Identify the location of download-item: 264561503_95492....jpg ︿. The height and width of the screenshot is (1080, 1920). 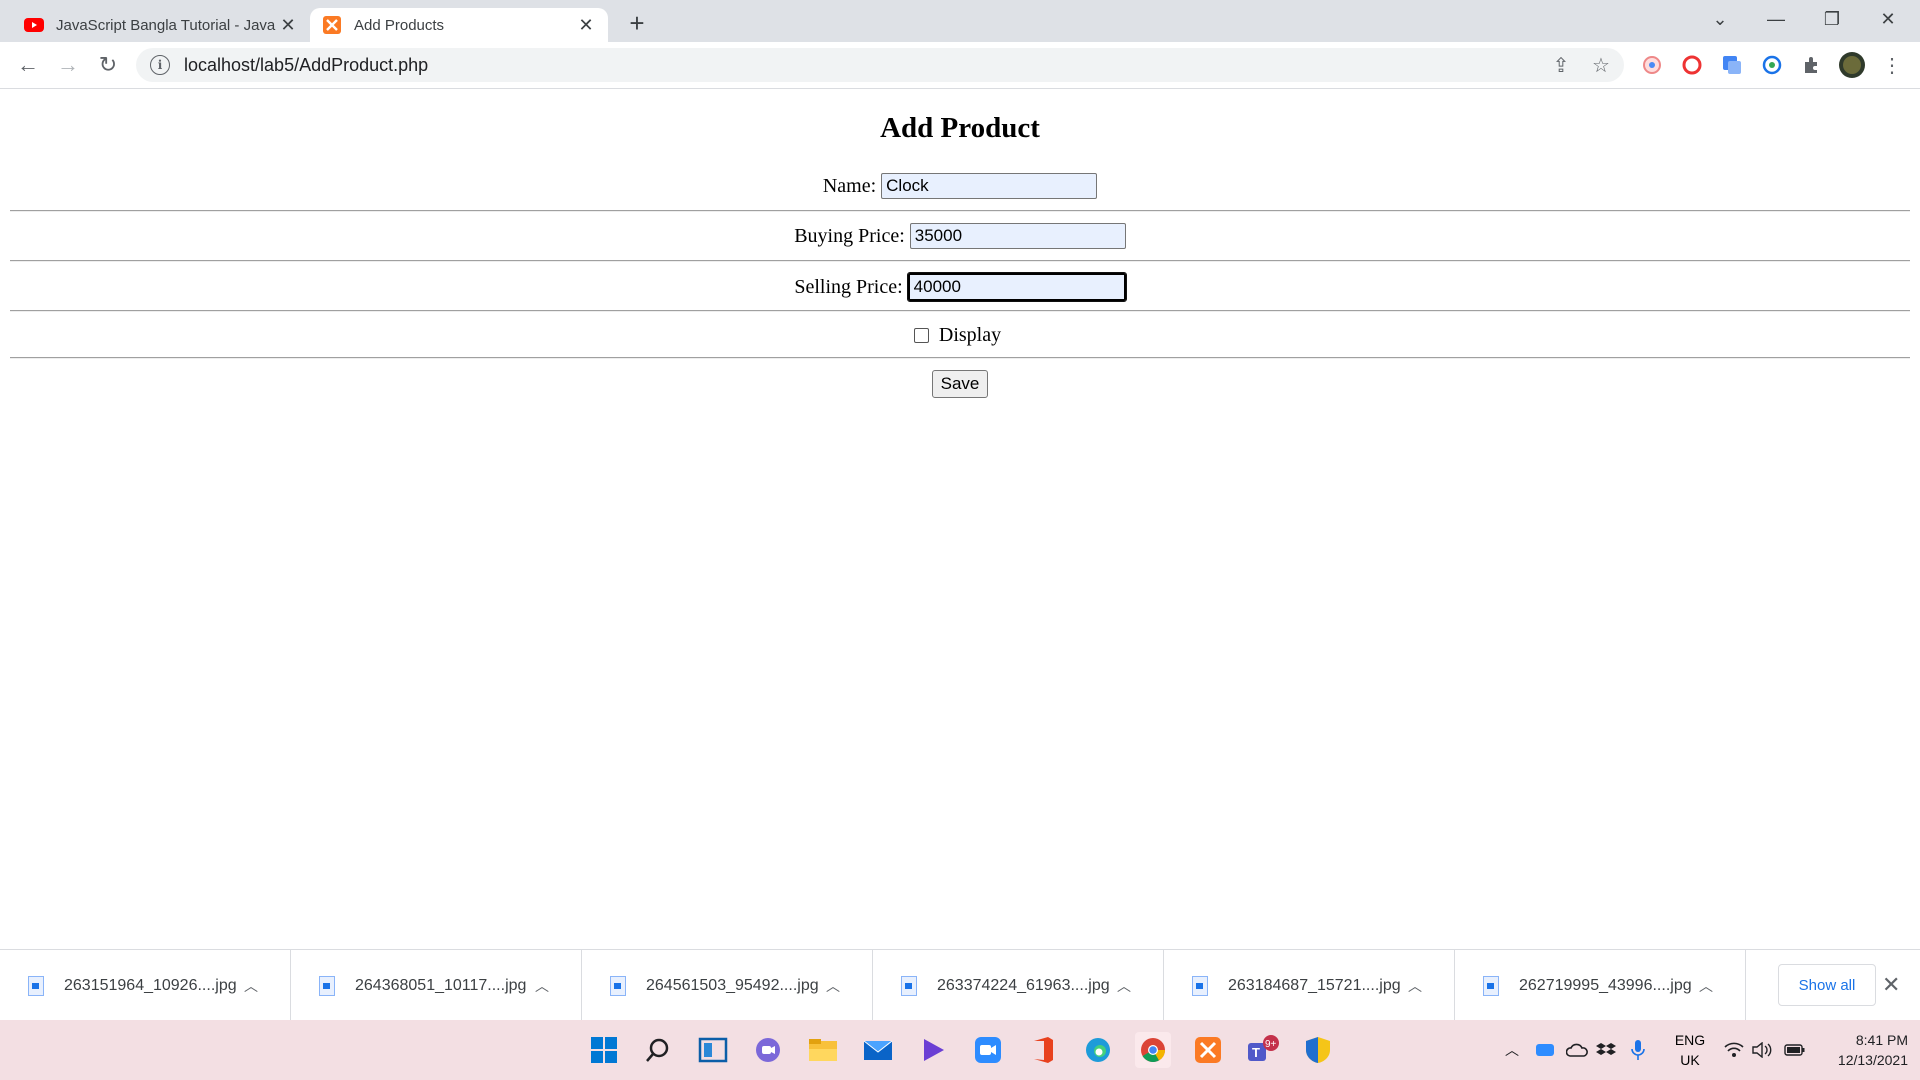
(727, 985).